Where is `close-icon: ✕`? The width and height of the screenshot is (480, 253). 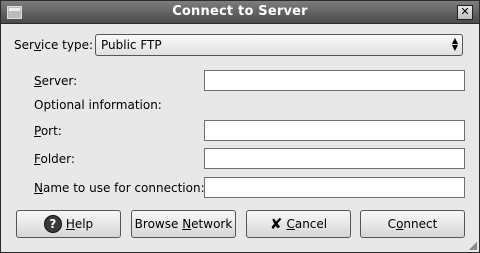 close-icon: ✕ is located at coordinates (465, 11).